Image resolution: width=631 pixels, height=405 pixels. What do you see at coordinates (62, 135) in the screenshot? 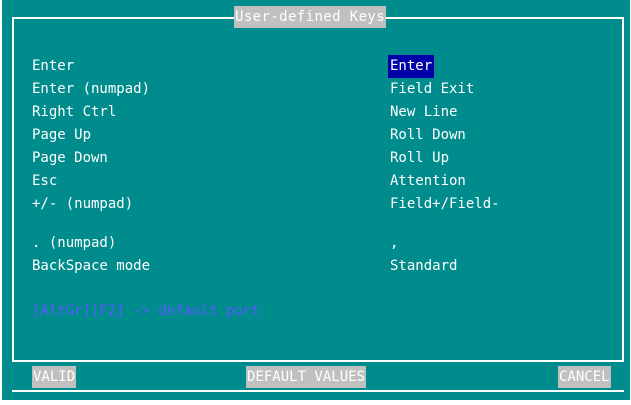
I see `key-label: Page Up` at bounding box center [62, 135].